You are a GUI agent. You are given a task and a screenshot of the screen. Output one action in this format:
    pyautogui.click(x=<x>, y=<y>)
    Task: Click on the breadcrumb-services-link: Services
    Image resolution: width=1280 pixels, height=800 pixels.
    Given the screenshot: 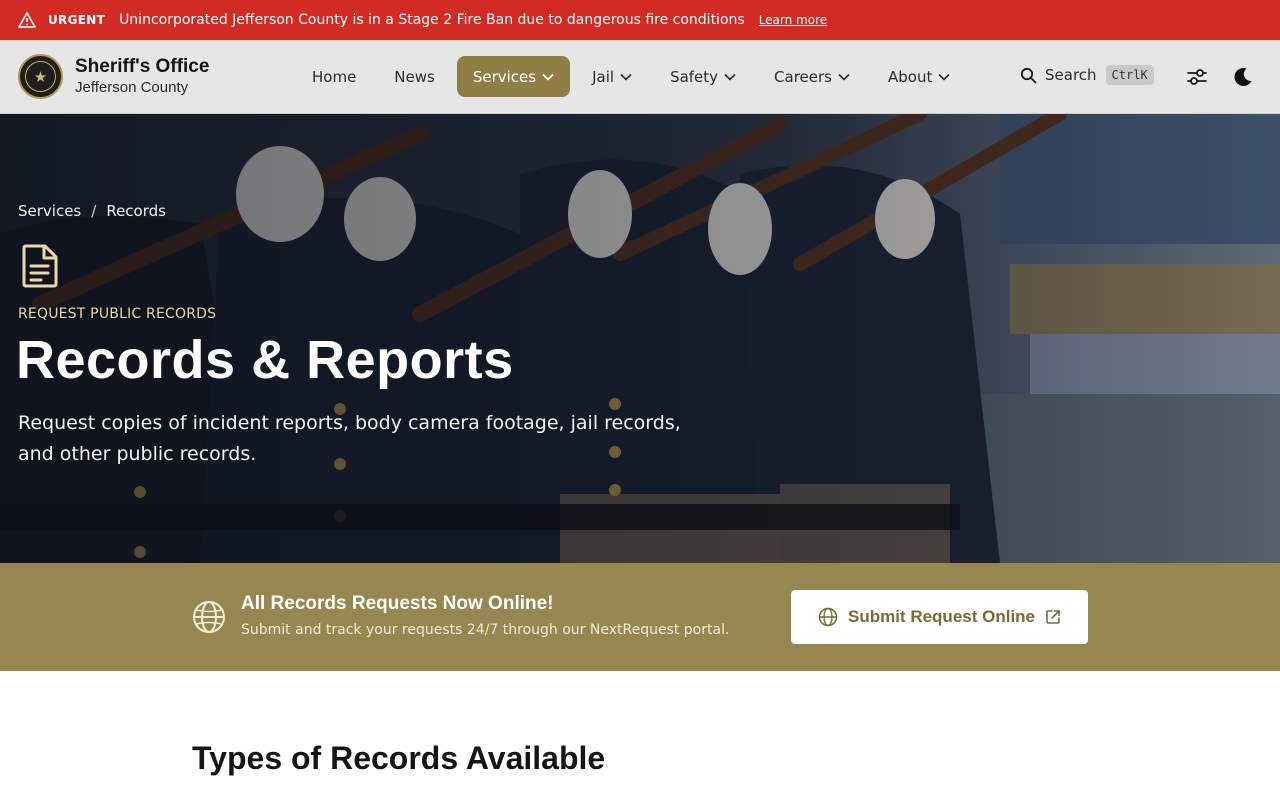 What is the action you would take?
    pyautogui.click(x=49, y=211)
    